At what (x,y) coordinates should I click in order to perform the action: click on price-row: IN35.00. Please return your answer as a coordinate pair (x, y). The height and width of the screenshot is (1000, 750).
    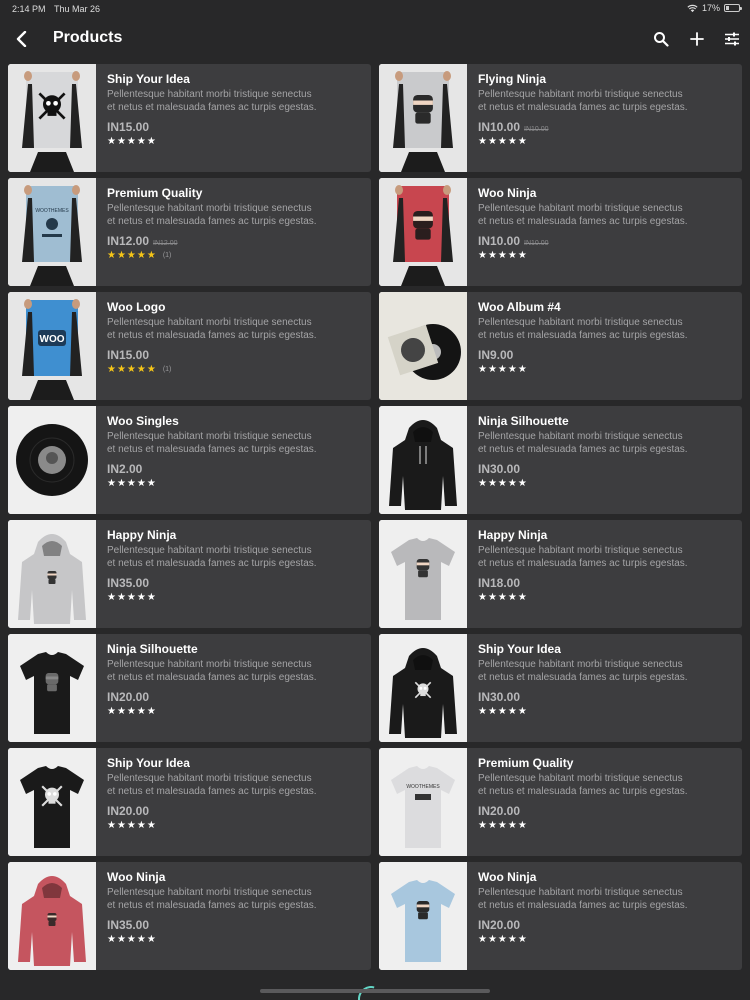
    Looking at the image, I should click on (236, 925).